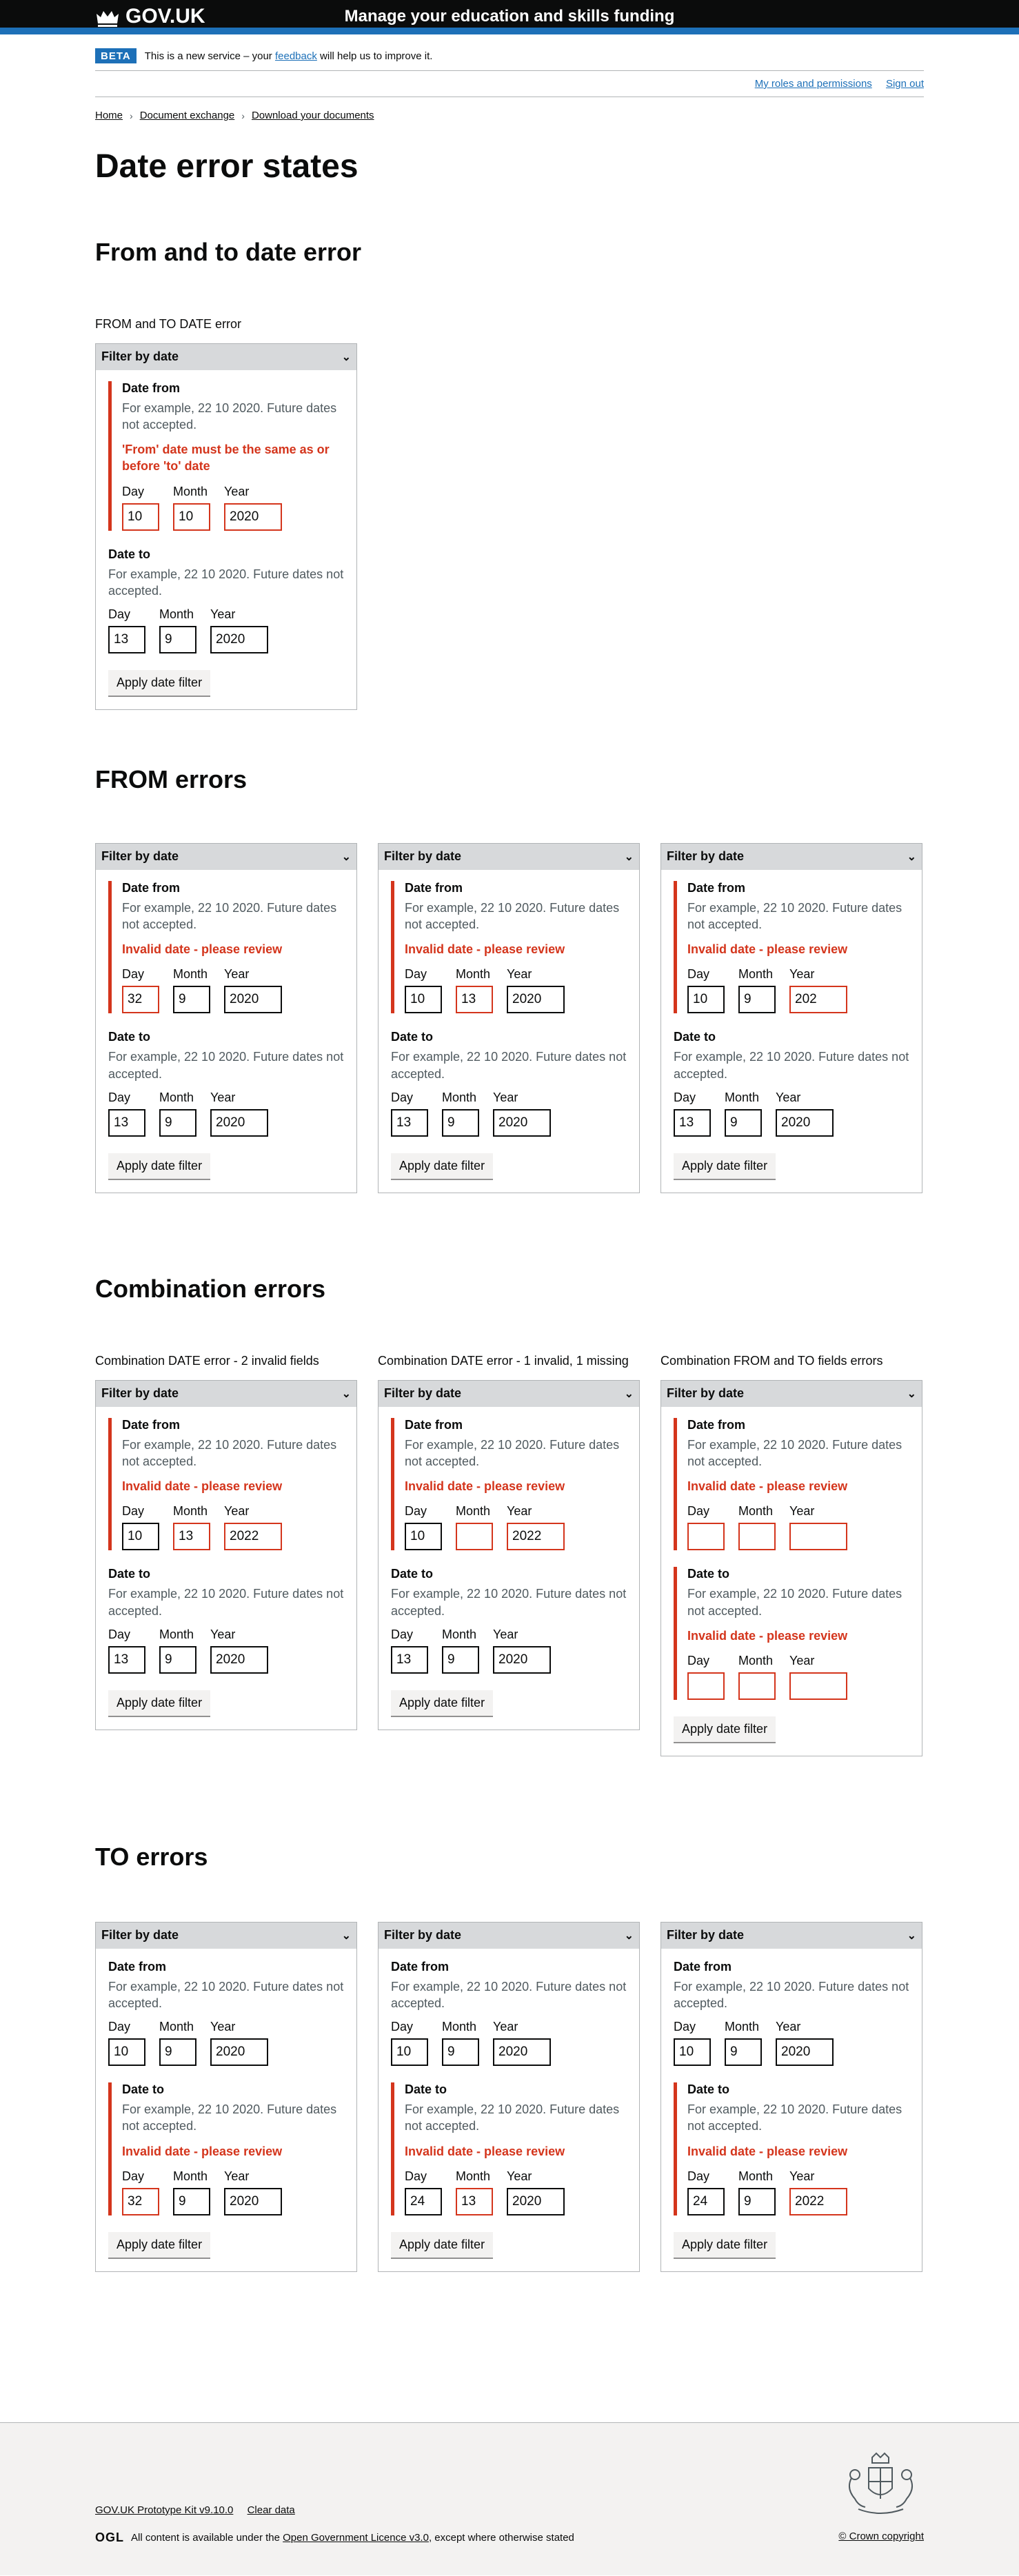 The height and width of the screenshot is (2576, 1019). What do you see at coordinates (506, 1634) in the screenshot?
I see `year-label: Year` at bounding box center [506, 1634].